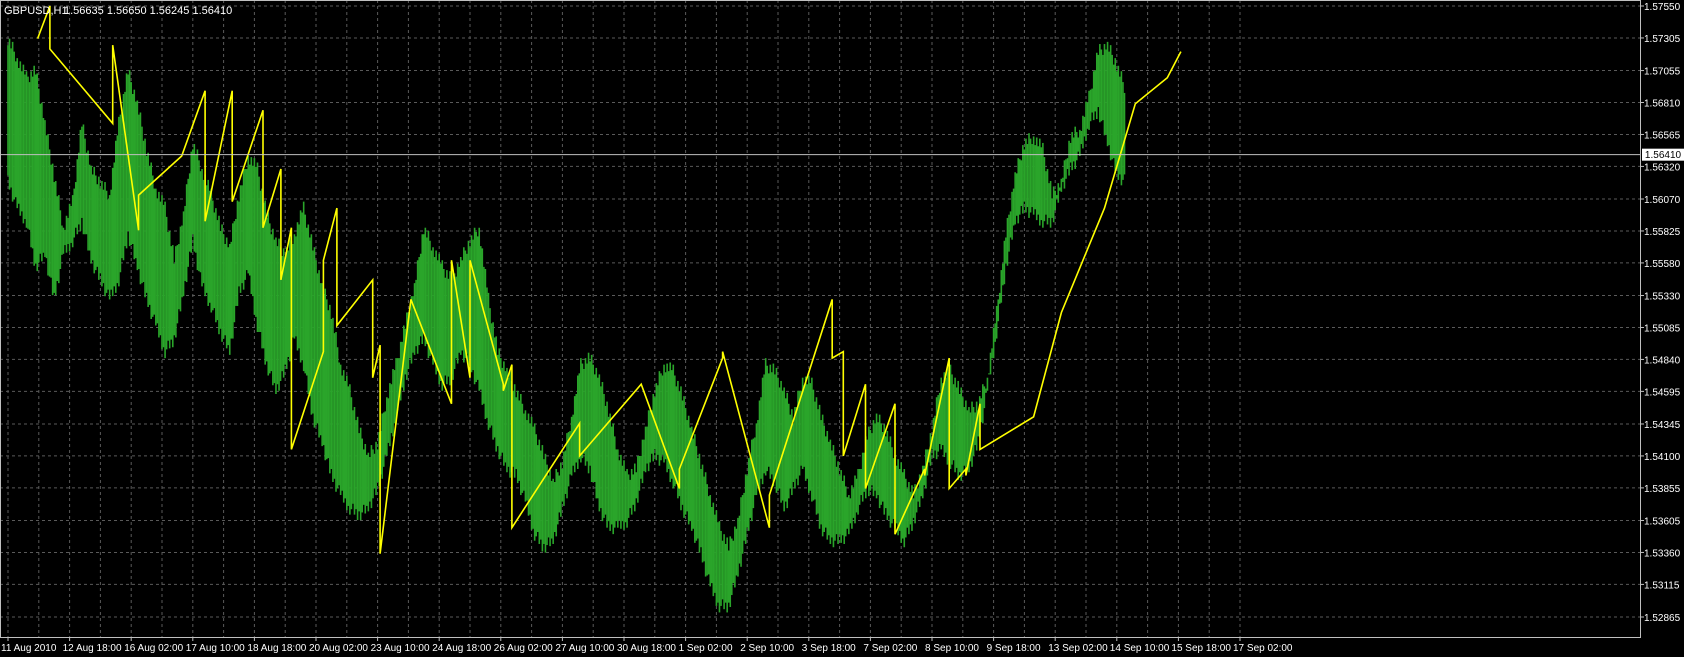  What do you see at coordinates (153, 648) in the screenshot?
I see `time-tick-label: 16 Aug 02:00` at bounding box center [153, 648].